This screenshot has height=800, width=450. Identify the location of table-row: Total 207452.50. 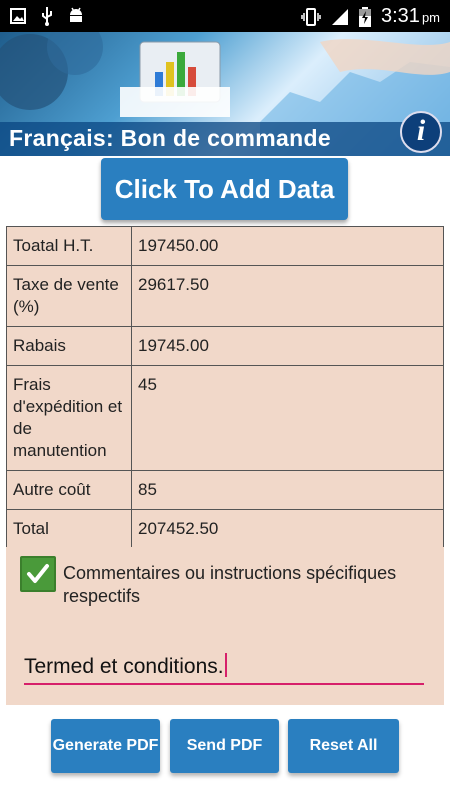
(225, 529).